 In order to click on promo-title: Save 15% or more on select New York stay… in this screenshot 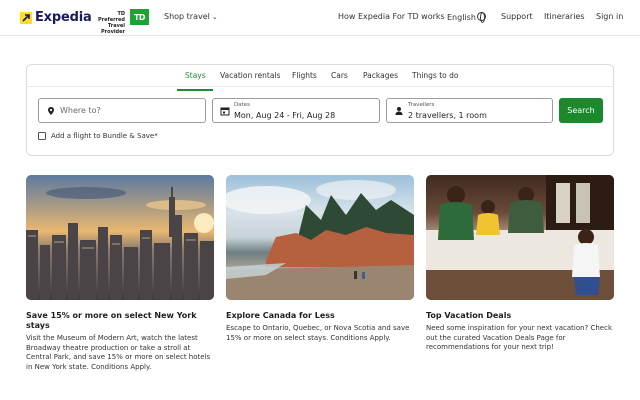, I will do `click(111, 320)`.